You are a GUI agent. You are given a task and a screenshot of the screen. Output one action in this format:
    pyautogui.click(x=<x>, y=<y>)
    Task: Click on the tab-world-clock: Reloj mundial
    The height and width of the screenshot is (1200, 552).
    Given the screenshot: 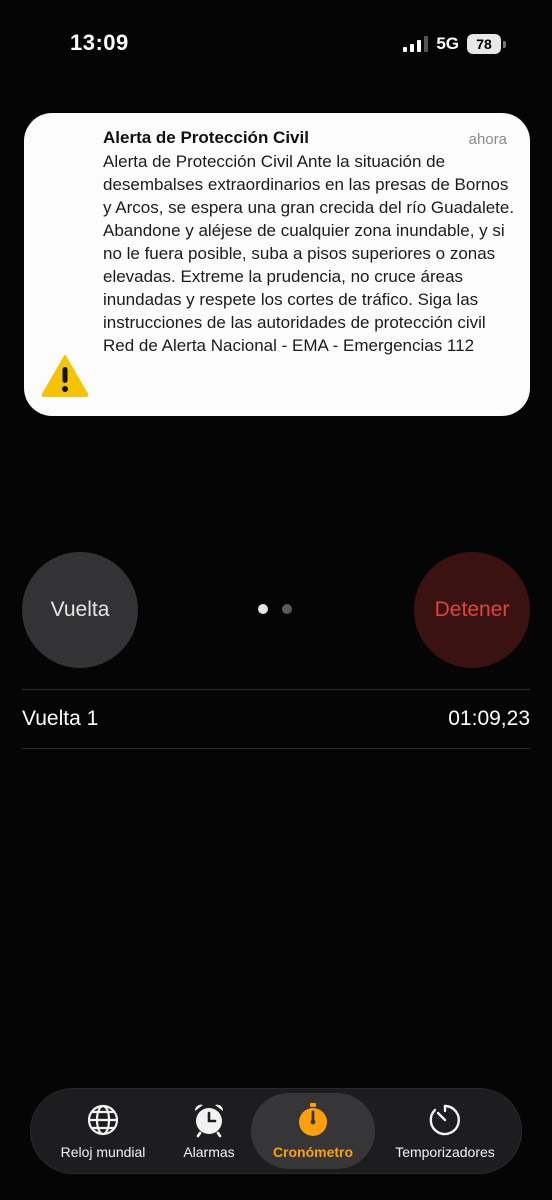 What is the action you would take?
    pyautogui.click(x=103, y=1131)
    